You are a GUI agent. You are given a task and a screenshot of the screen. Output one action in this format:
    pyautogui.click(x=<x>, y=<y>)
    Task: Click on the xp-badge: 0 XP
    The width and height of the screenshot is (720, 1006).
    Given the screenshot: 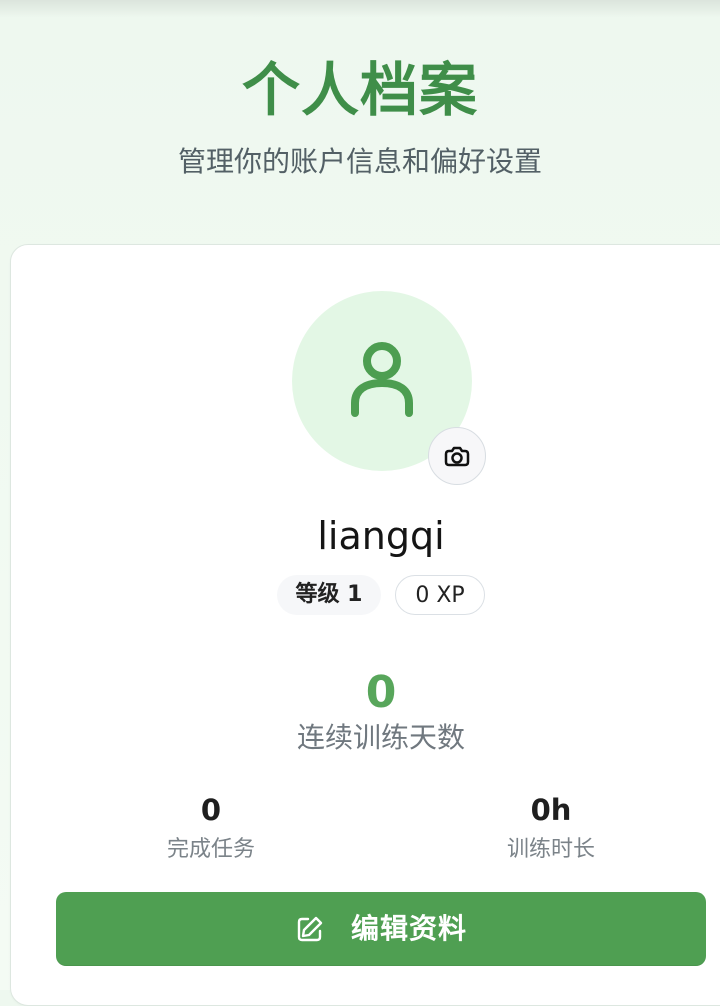 What is the action you would take?
    pyautogui.click(x=440, y=595)
    